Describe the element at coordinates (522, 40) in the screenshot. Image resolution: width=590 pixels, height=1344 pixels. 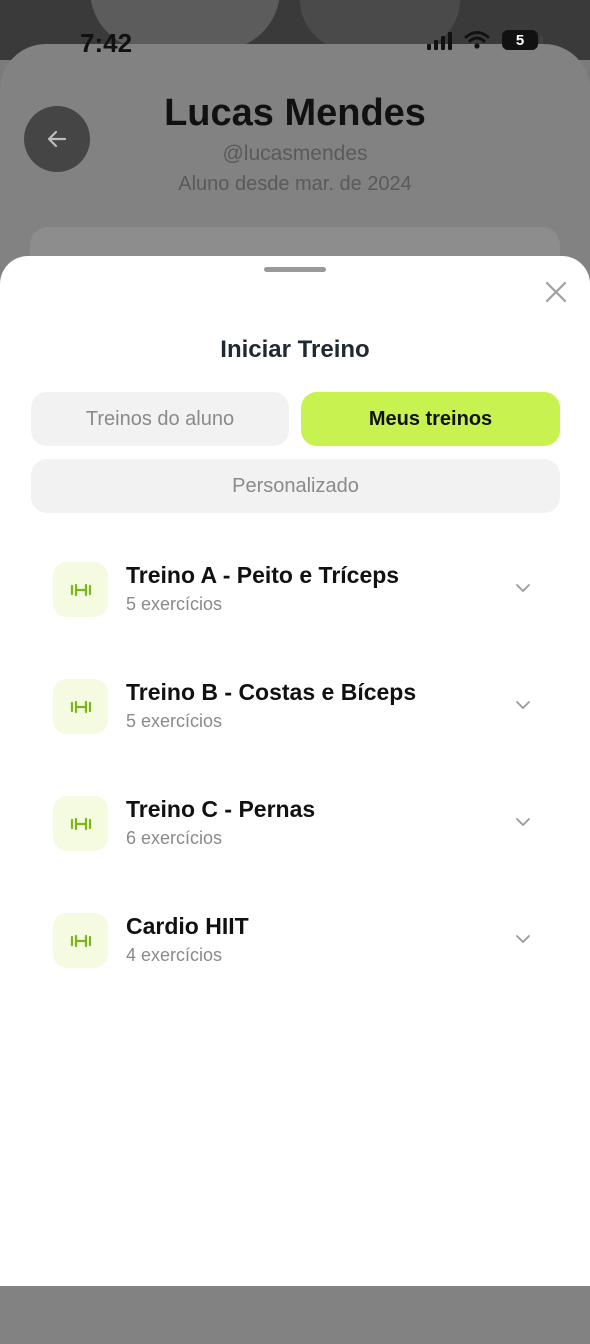
I see `battery-icon: 5` at that location.